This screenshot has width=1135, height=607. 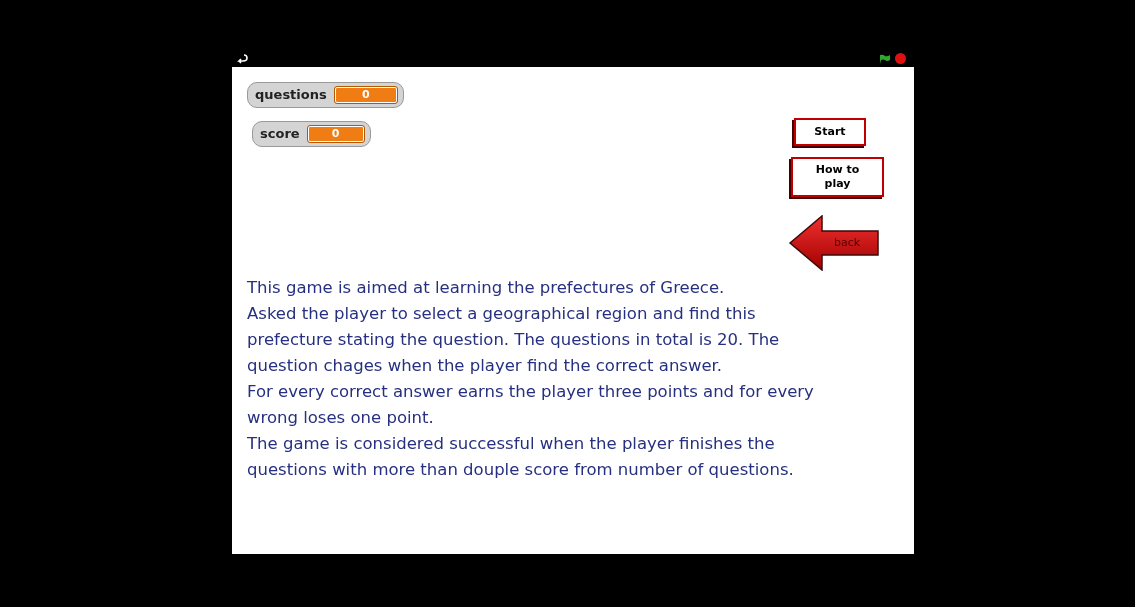 I want to click on menu-button: Start, so click(x=830, y=132).